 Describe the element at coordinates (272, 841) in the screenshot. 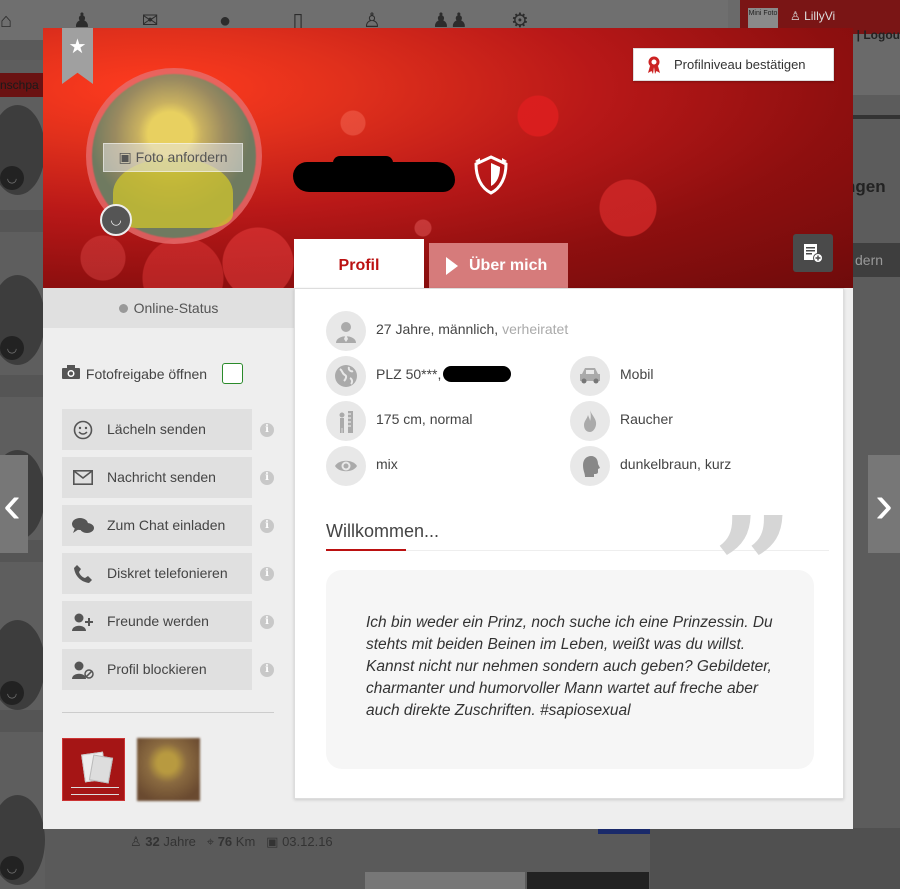

I see `calendar-icon: ▣` at that location.